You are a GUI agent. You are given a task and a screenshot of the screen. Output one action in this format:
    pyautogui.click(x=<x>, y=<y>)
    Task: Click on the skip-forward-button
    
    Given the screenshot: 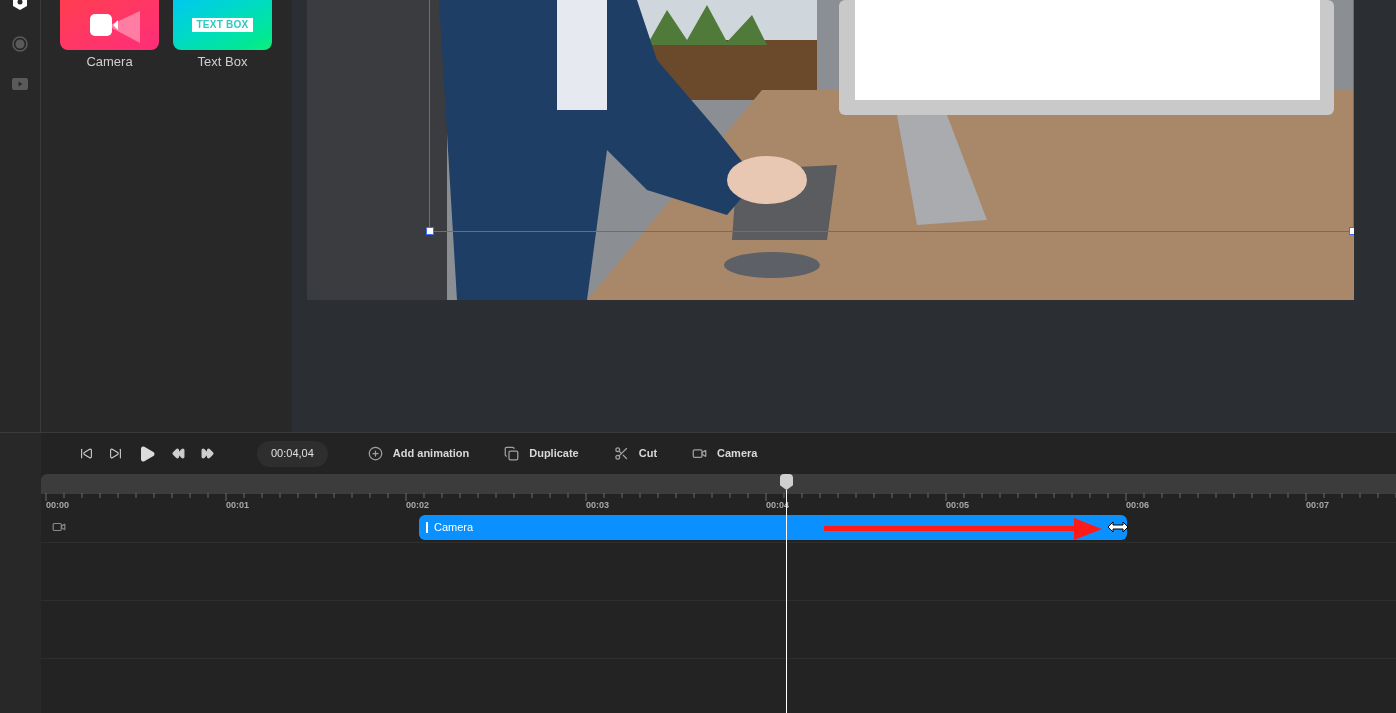 What is the action you would take?
    pyautogui.click(x=115, y=453)
    